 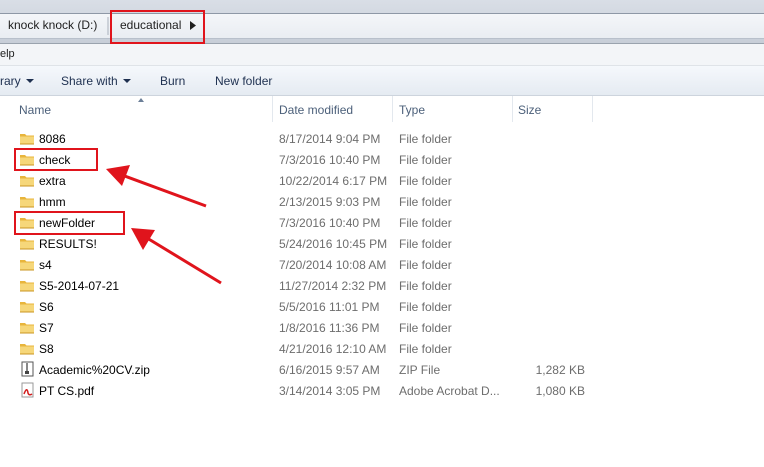 I want to click on file-row: S7 1/8/2016 11:36 PM File folder, so click(x=382, y=327).